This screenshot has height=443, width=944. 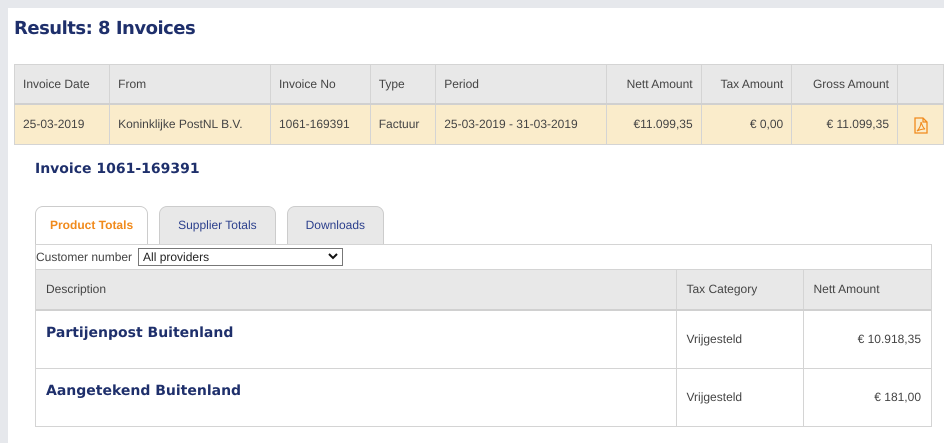 I want to click on column-header: Tax Category, so click(x=739, y=289).